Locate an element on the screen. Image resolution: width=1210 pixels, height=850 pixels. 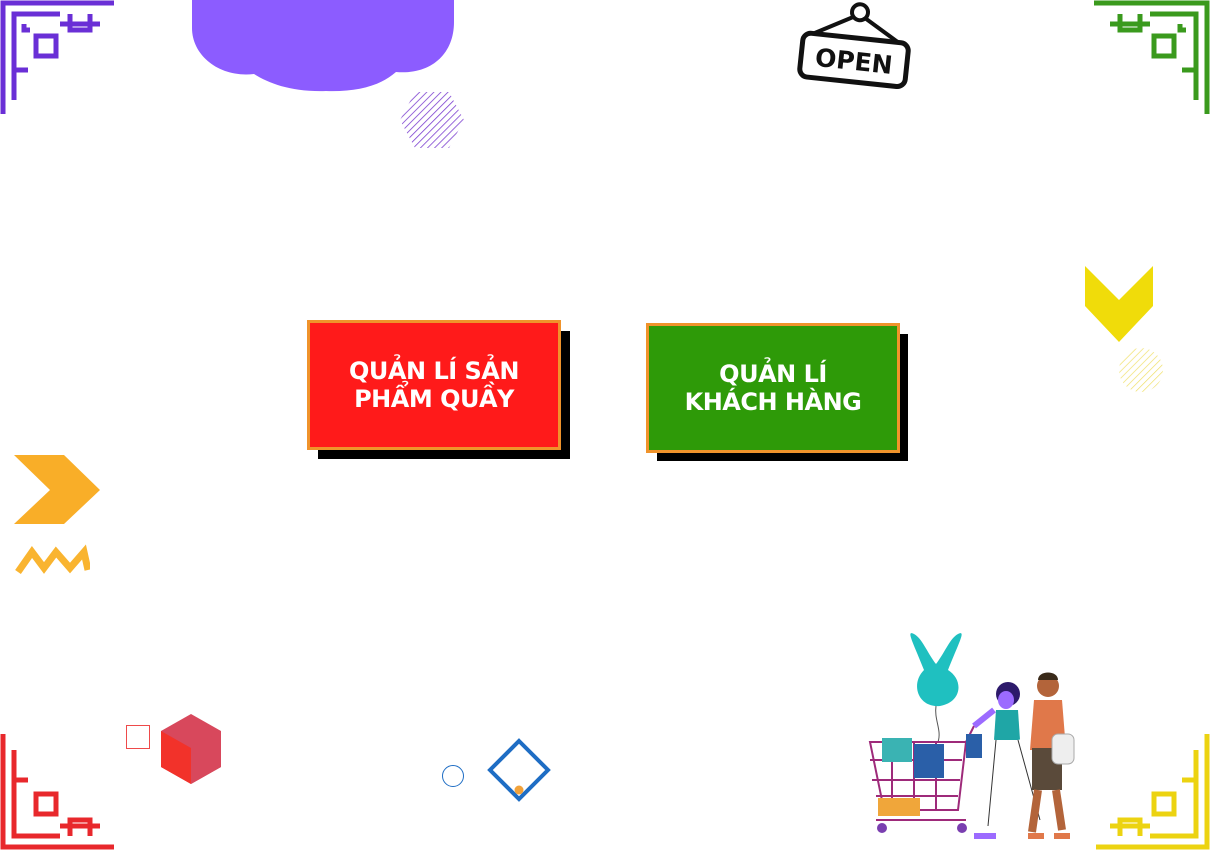
man-figure is located at coordinates (1051, 755).